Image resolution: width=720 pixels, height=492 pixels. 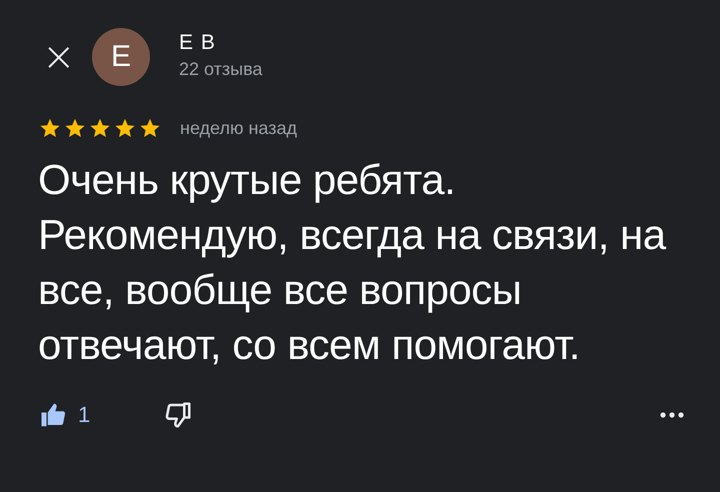 What do you see at coordinates (198, 42) in the screenshot?
I see `reviewer-name: E B` at bounding box center [198, 42].